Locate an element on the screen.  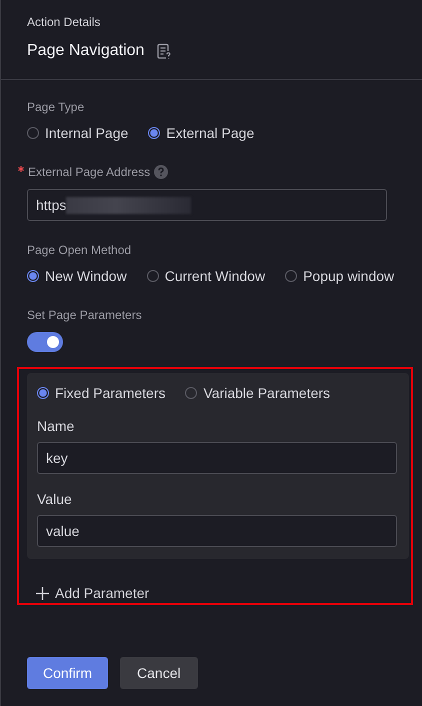
radio-option: Internal Page is located at coordinates (77, 133).